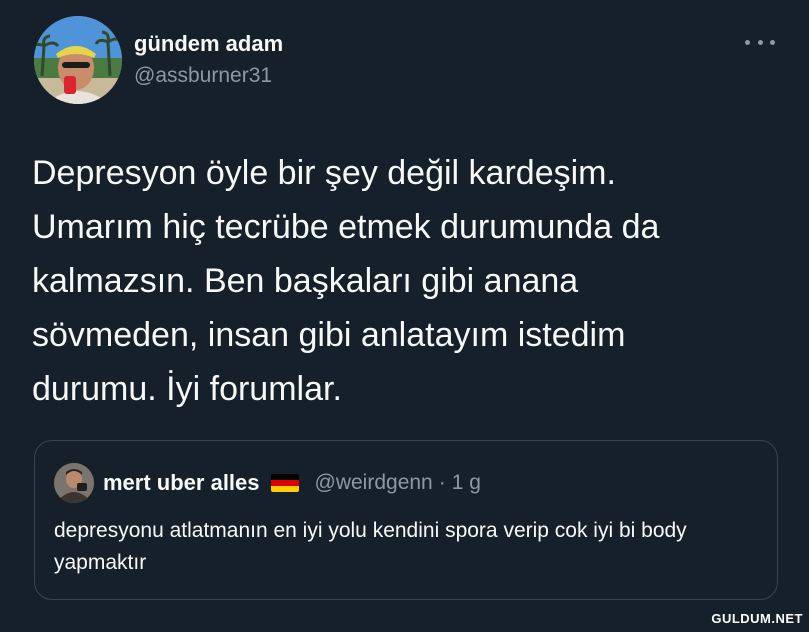 Image resolution: width=809 pixels, height=632 pixels. Describe the element at coordinates (203, 76) in the screenshot. I see `author-handle: @assburner31` at that location.